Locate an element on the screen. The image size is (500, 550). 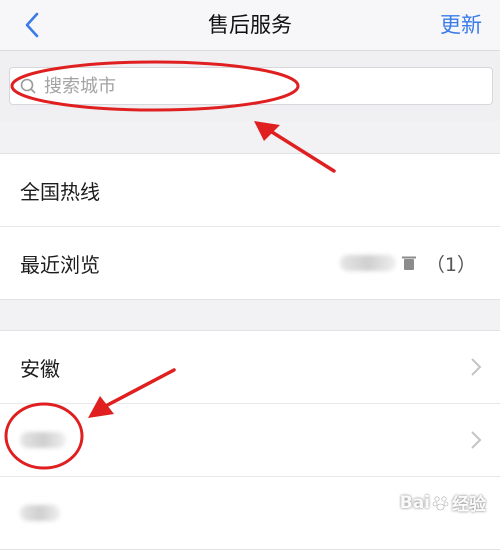
paw-icon is located at coordinates (440, 502).